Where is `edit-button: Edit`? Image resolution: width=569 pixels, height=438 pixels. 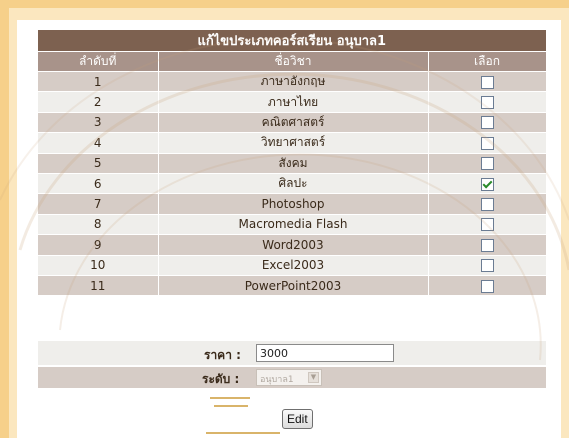
edit-button: Edit is located at coordinates (297, 419).